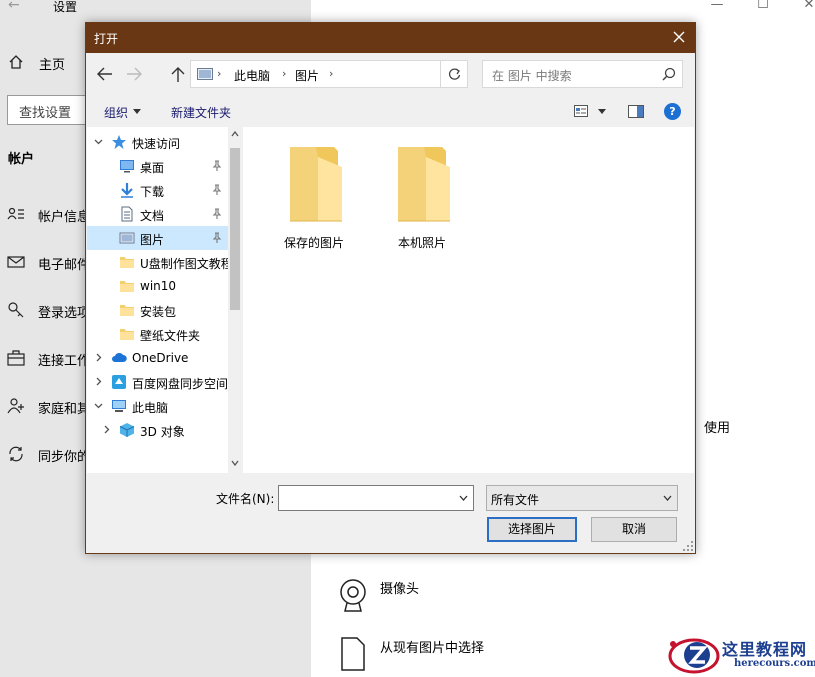  What do you see at coordinates (235, 229) in the screenshot?
I see `nav-scroll-thumb` at bounding box center [235, 229].